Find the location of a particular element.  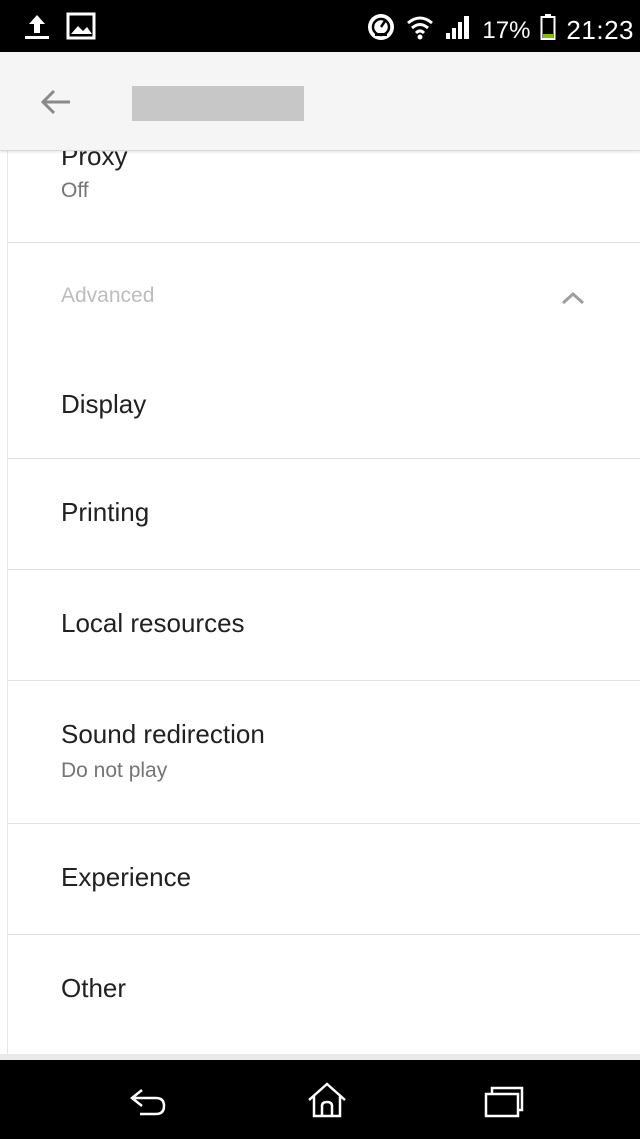

setting-label: Printing is located at coordinates (105, 512).